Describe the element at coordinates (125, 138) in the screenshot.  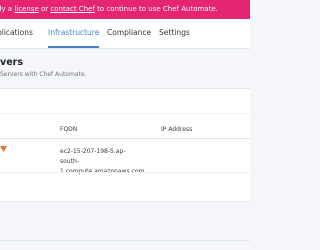
I see `header-divider` at that location.